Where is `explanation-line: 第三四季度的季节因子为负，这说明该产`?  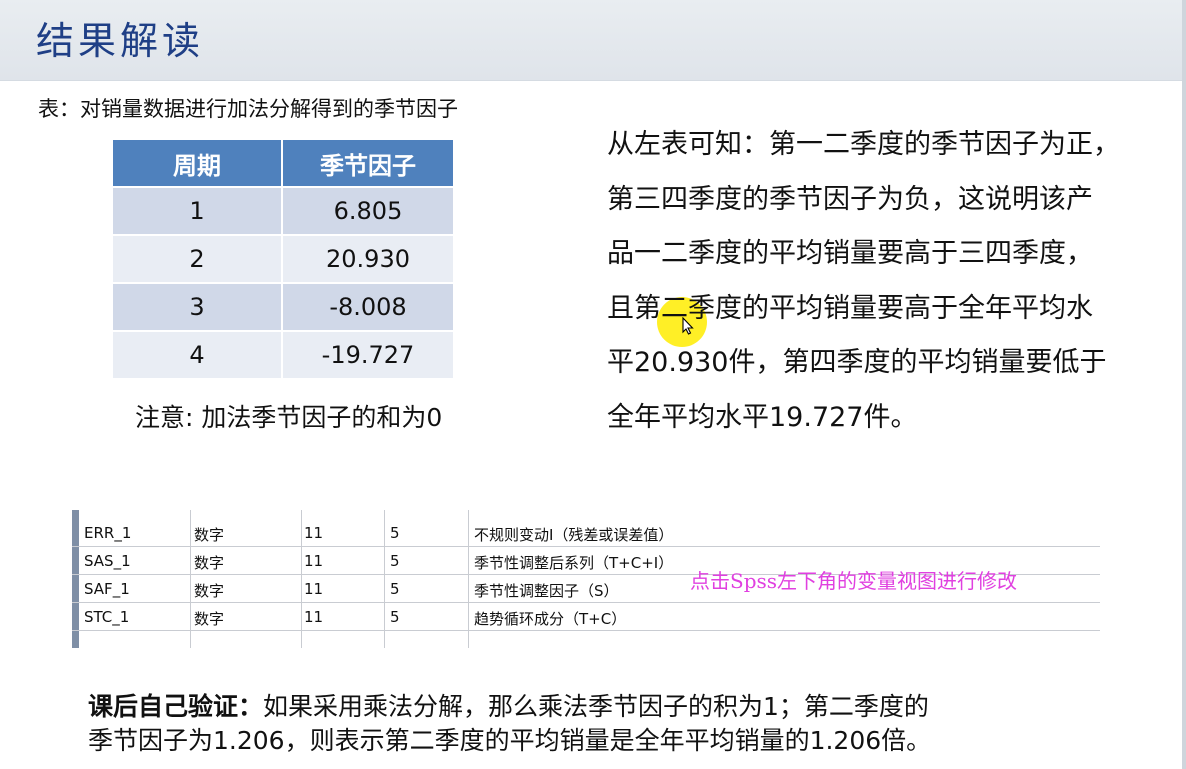
explanation-line: 第三四季度的季节因子为负，这说明该产 is located at coordinates (850, 199).